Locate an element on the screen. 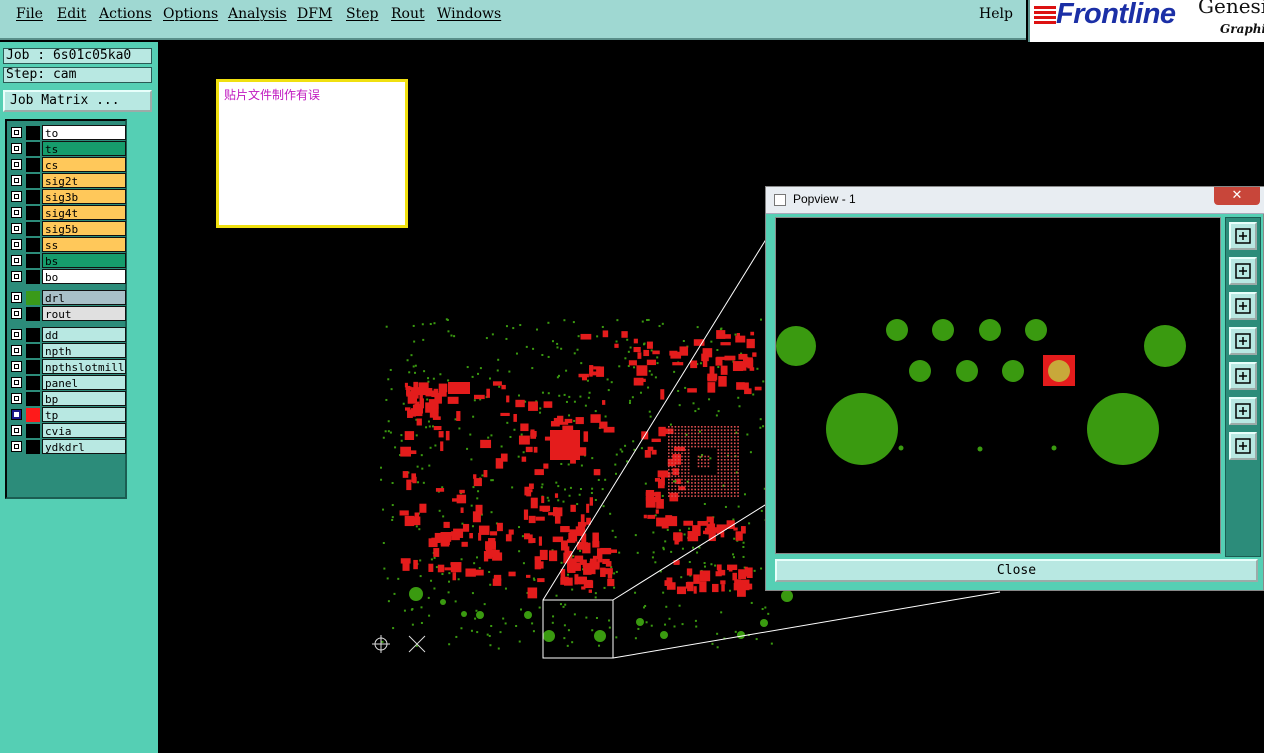 This screenshot has height=753, width=1264. layer-row-sig4t: sig4t is located at coordinates (67, 212).